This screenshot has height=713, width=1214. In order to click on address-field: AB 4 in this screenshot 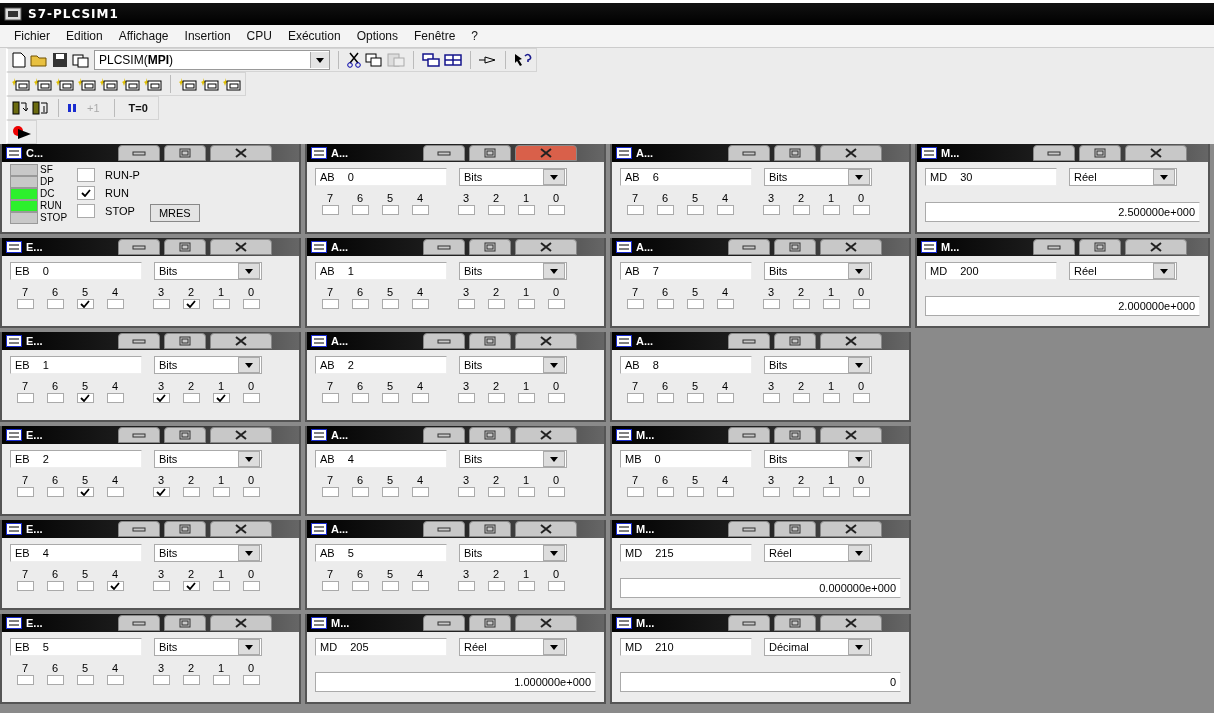, I will do `click(381, 459)`.